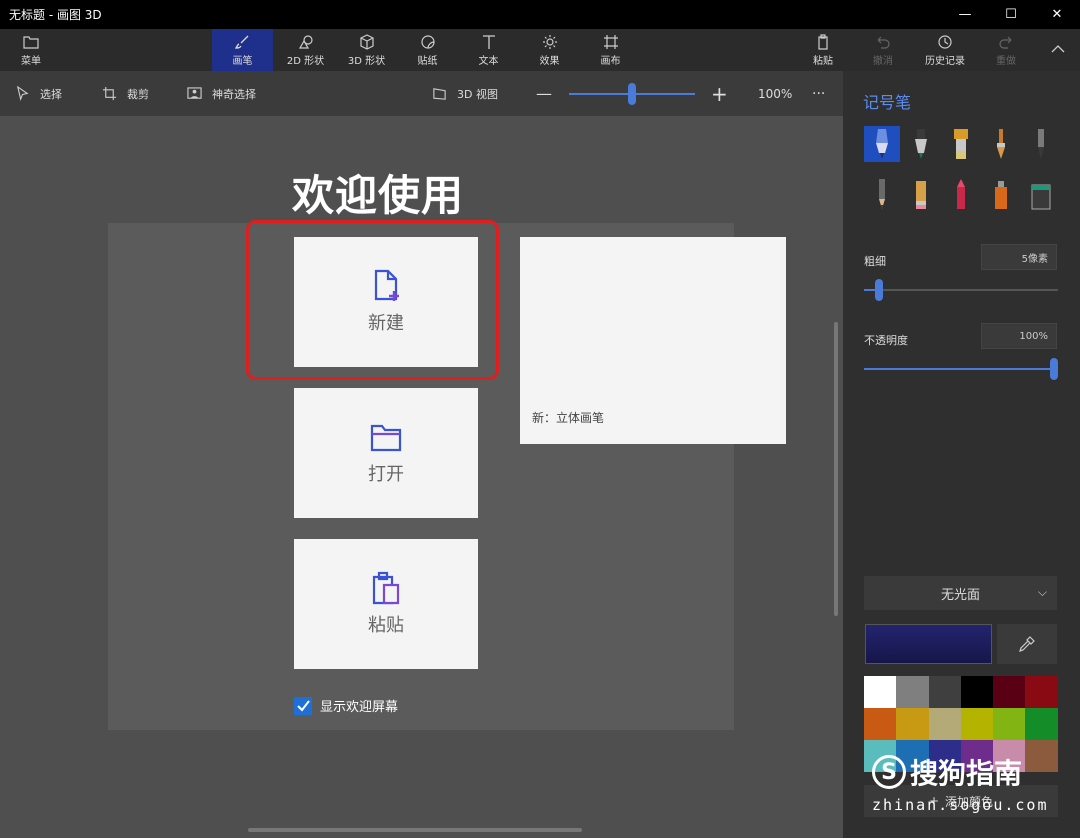  I want to click on watermark-brand: 搜狗指南, so click(966, 773).